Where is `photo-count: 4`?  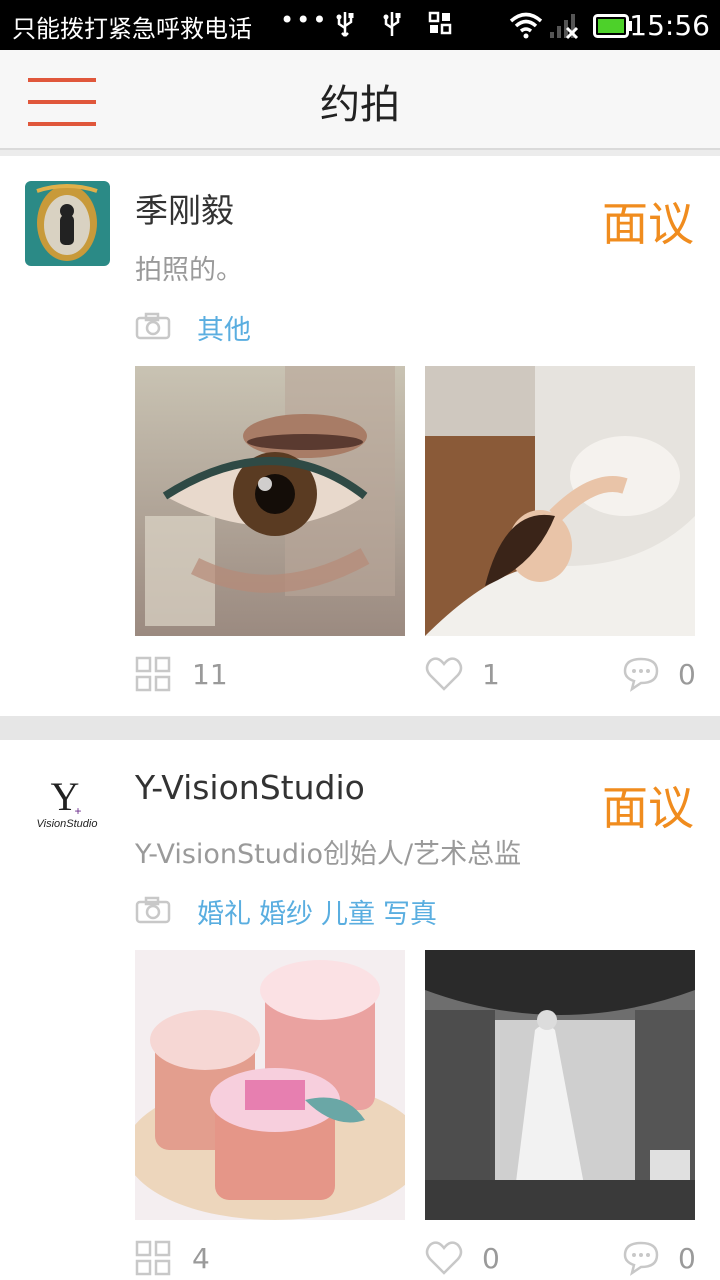
photo-count: 4 is located at coordinates (195, 1258).